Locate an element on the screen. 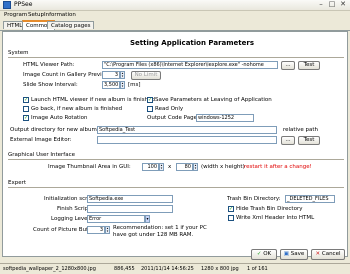  status-index: 1 of 161 is located at coordinates (257, 269).